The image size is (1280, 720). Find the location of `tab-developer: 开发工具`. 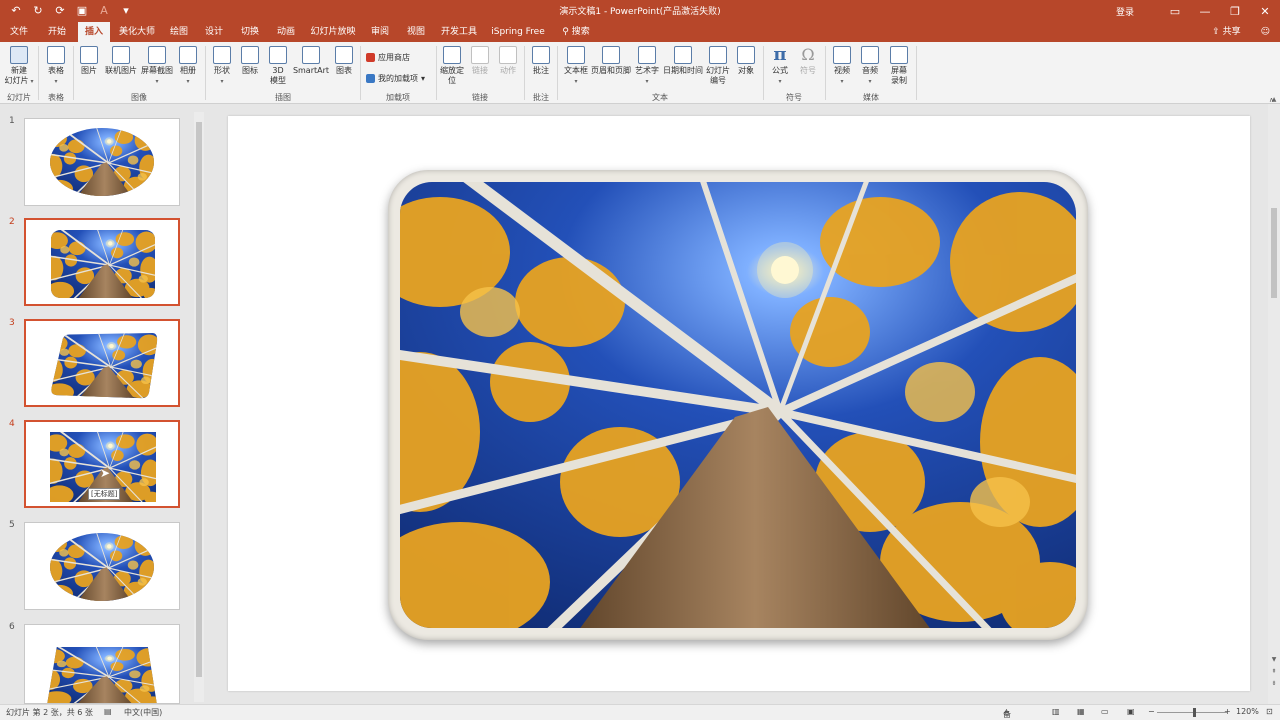

tab-developer: 开发工具 is located at coordinates (459, 32).